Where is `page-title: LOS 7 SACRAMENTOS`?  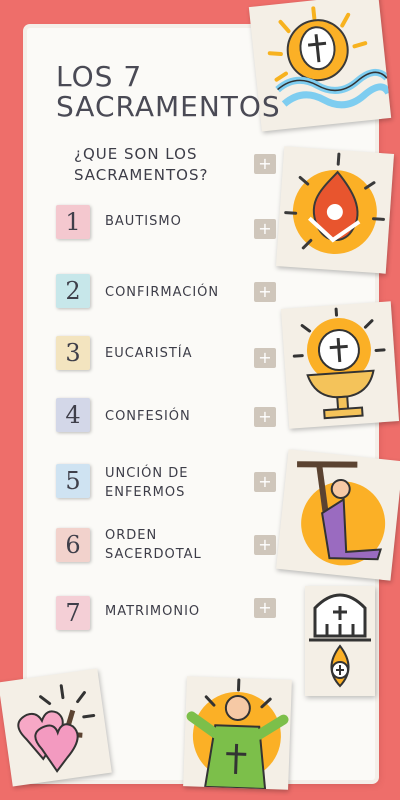
page-title: LOS 7 SACRAMENTOS is located at coordinates (171, 92).